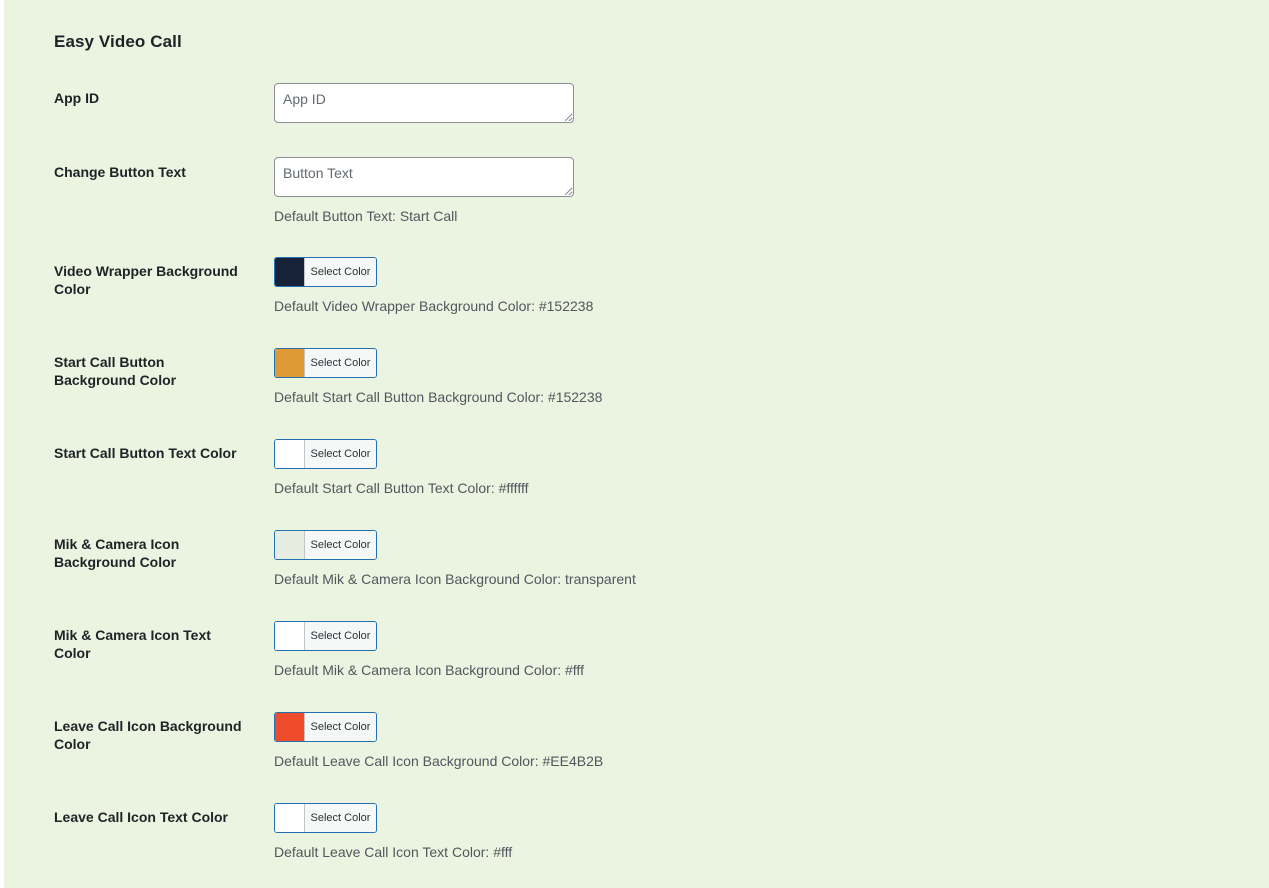  I want to click on color-row-label: Leave Call Icon Text Color, so click(141, 817).